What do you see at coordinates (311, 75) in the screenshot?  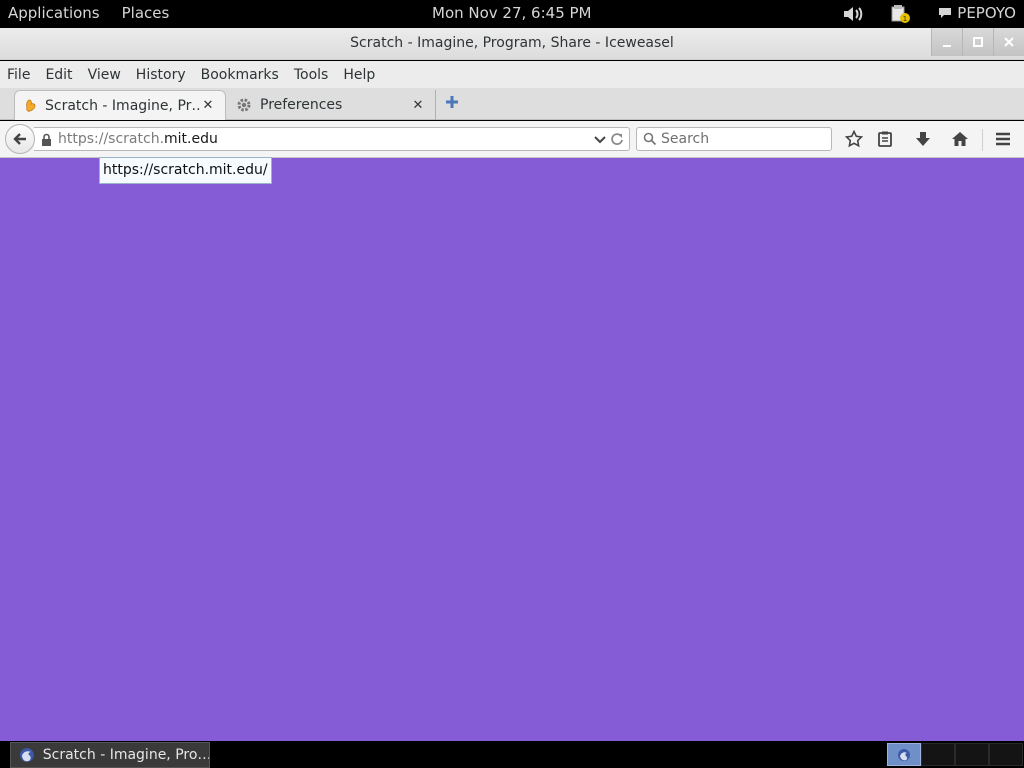 I see `menu-tools: Tools` at bounding box center [311, 75].